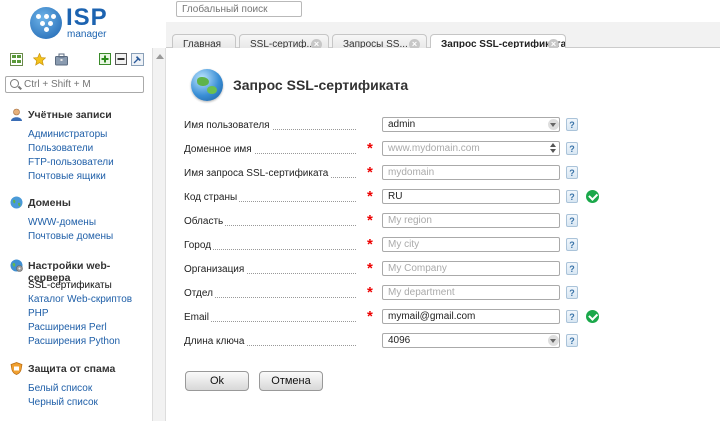 The image size is (720, 421). What do you see at coordinates (160, 56) in the screenshot?
I see `scroll-up-icon` at bounding box center [160, 56].